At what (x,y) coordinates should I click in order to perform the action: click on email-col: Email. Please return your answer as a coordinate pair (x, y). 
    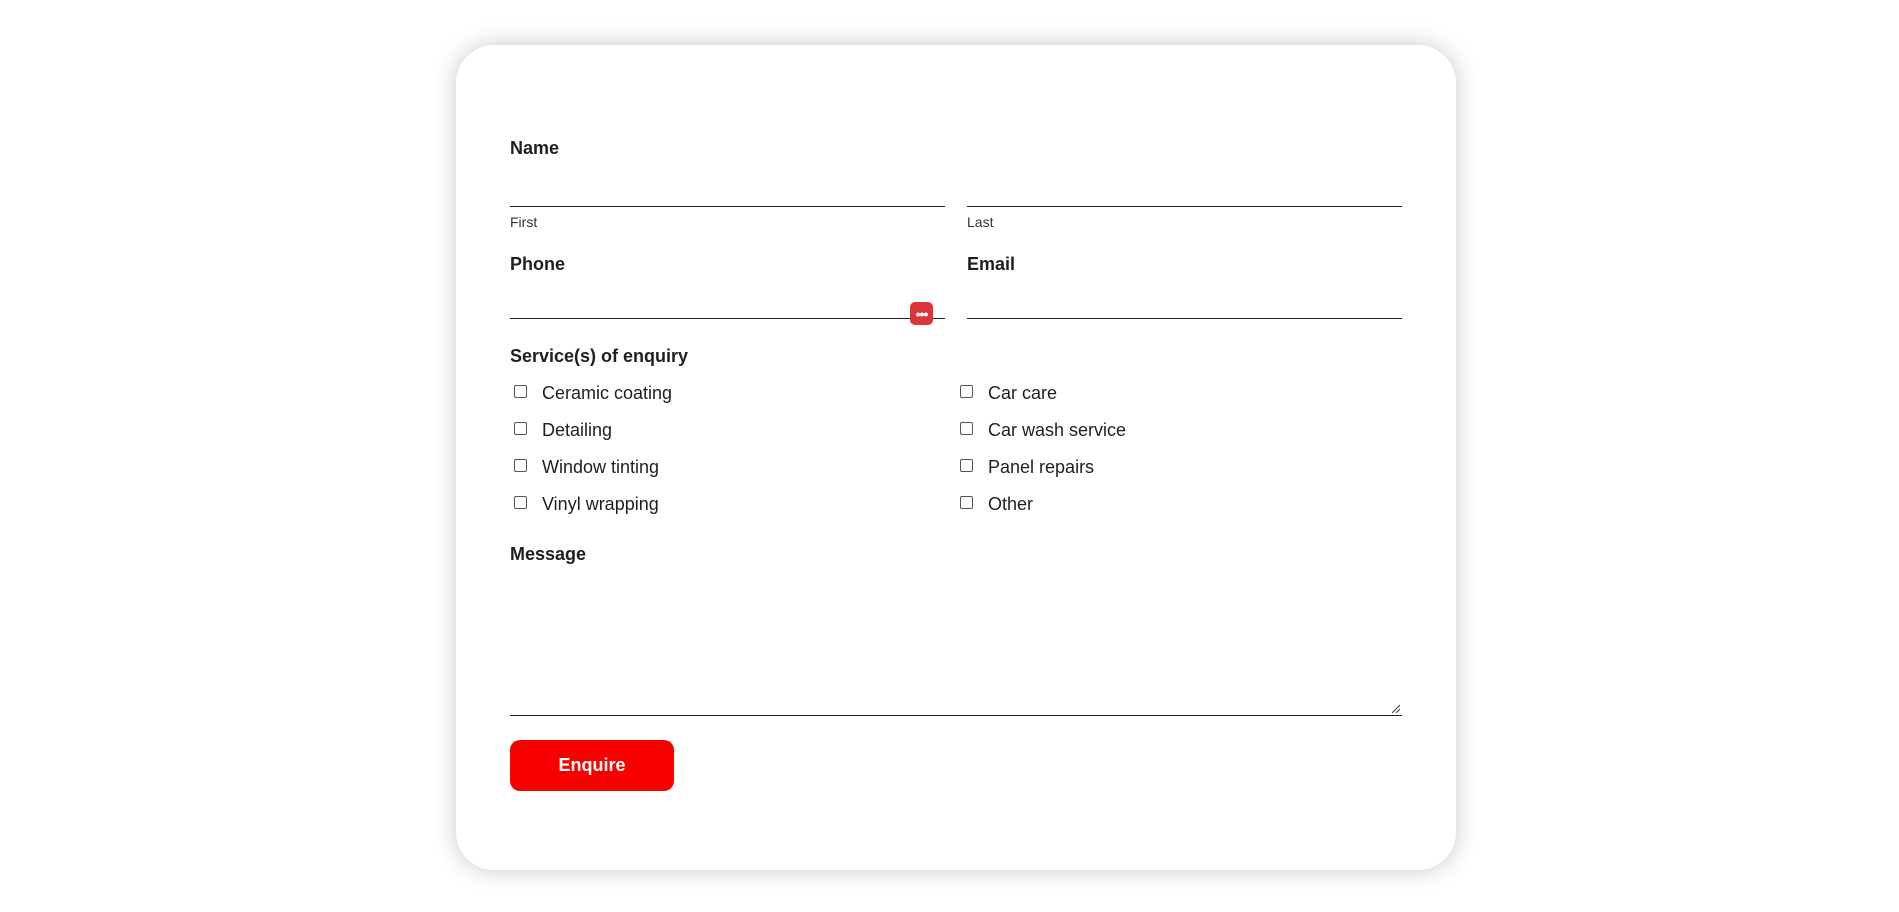
    Looking at the image, I should click on (1184, 286).